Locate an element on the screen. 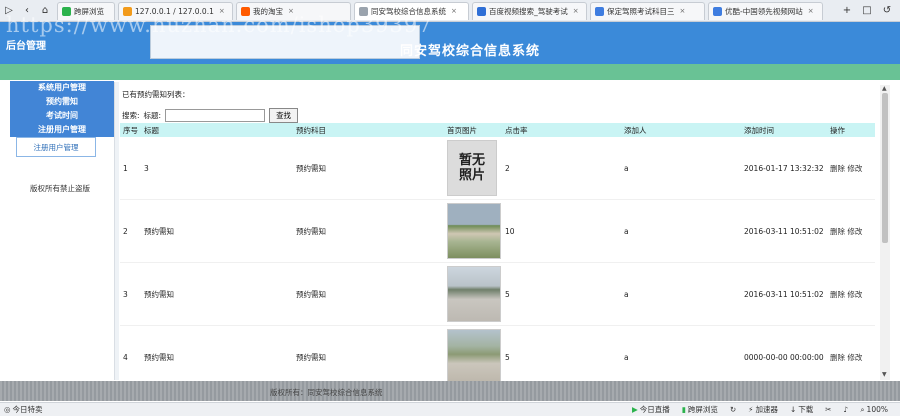  nav-item-exam-time: 考试时间 is located at coordinates (62, 116).